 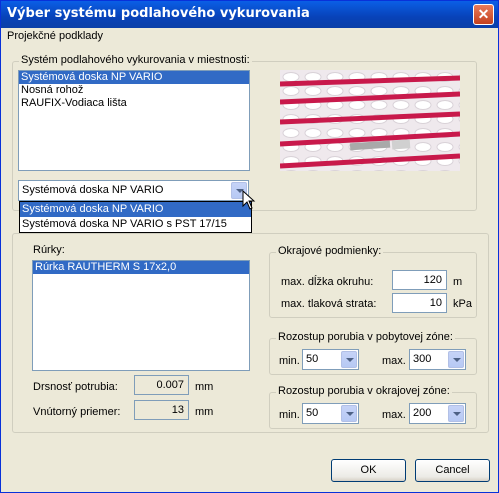 I want to click on system-list-item: Nosná rohož, so click(x=134, y=90).